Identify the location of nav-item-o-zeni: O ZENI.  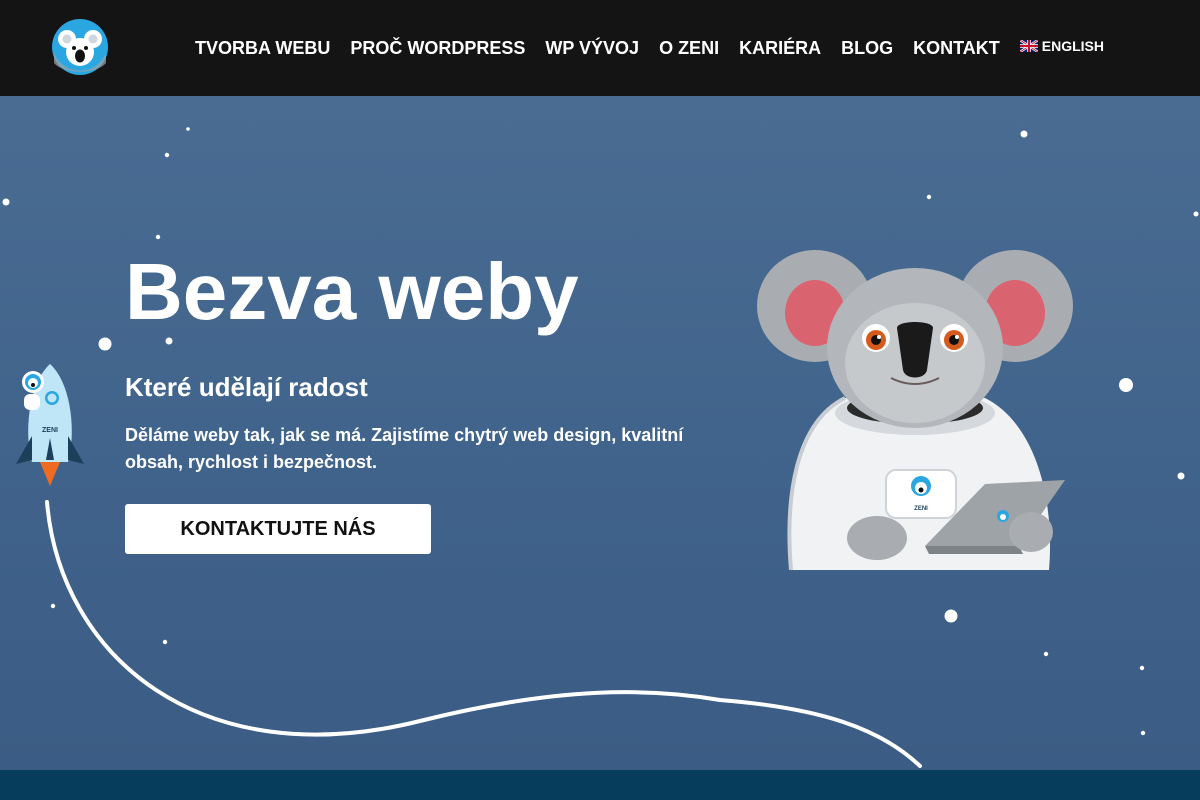
(689, 48).